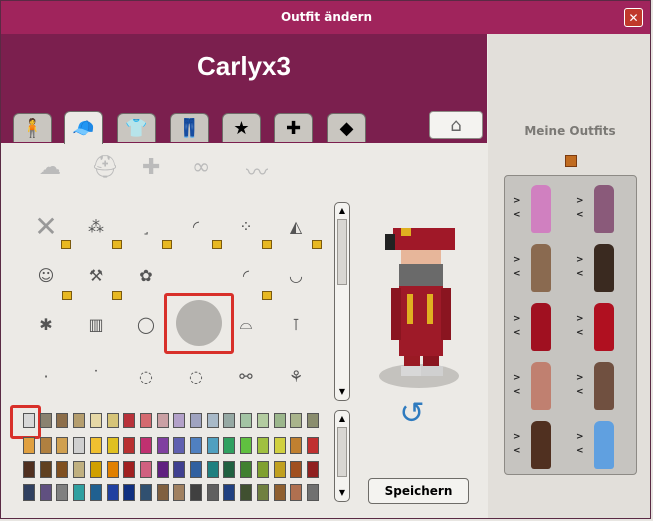  I want to click on save-button: Speichern, so click(418, 491).